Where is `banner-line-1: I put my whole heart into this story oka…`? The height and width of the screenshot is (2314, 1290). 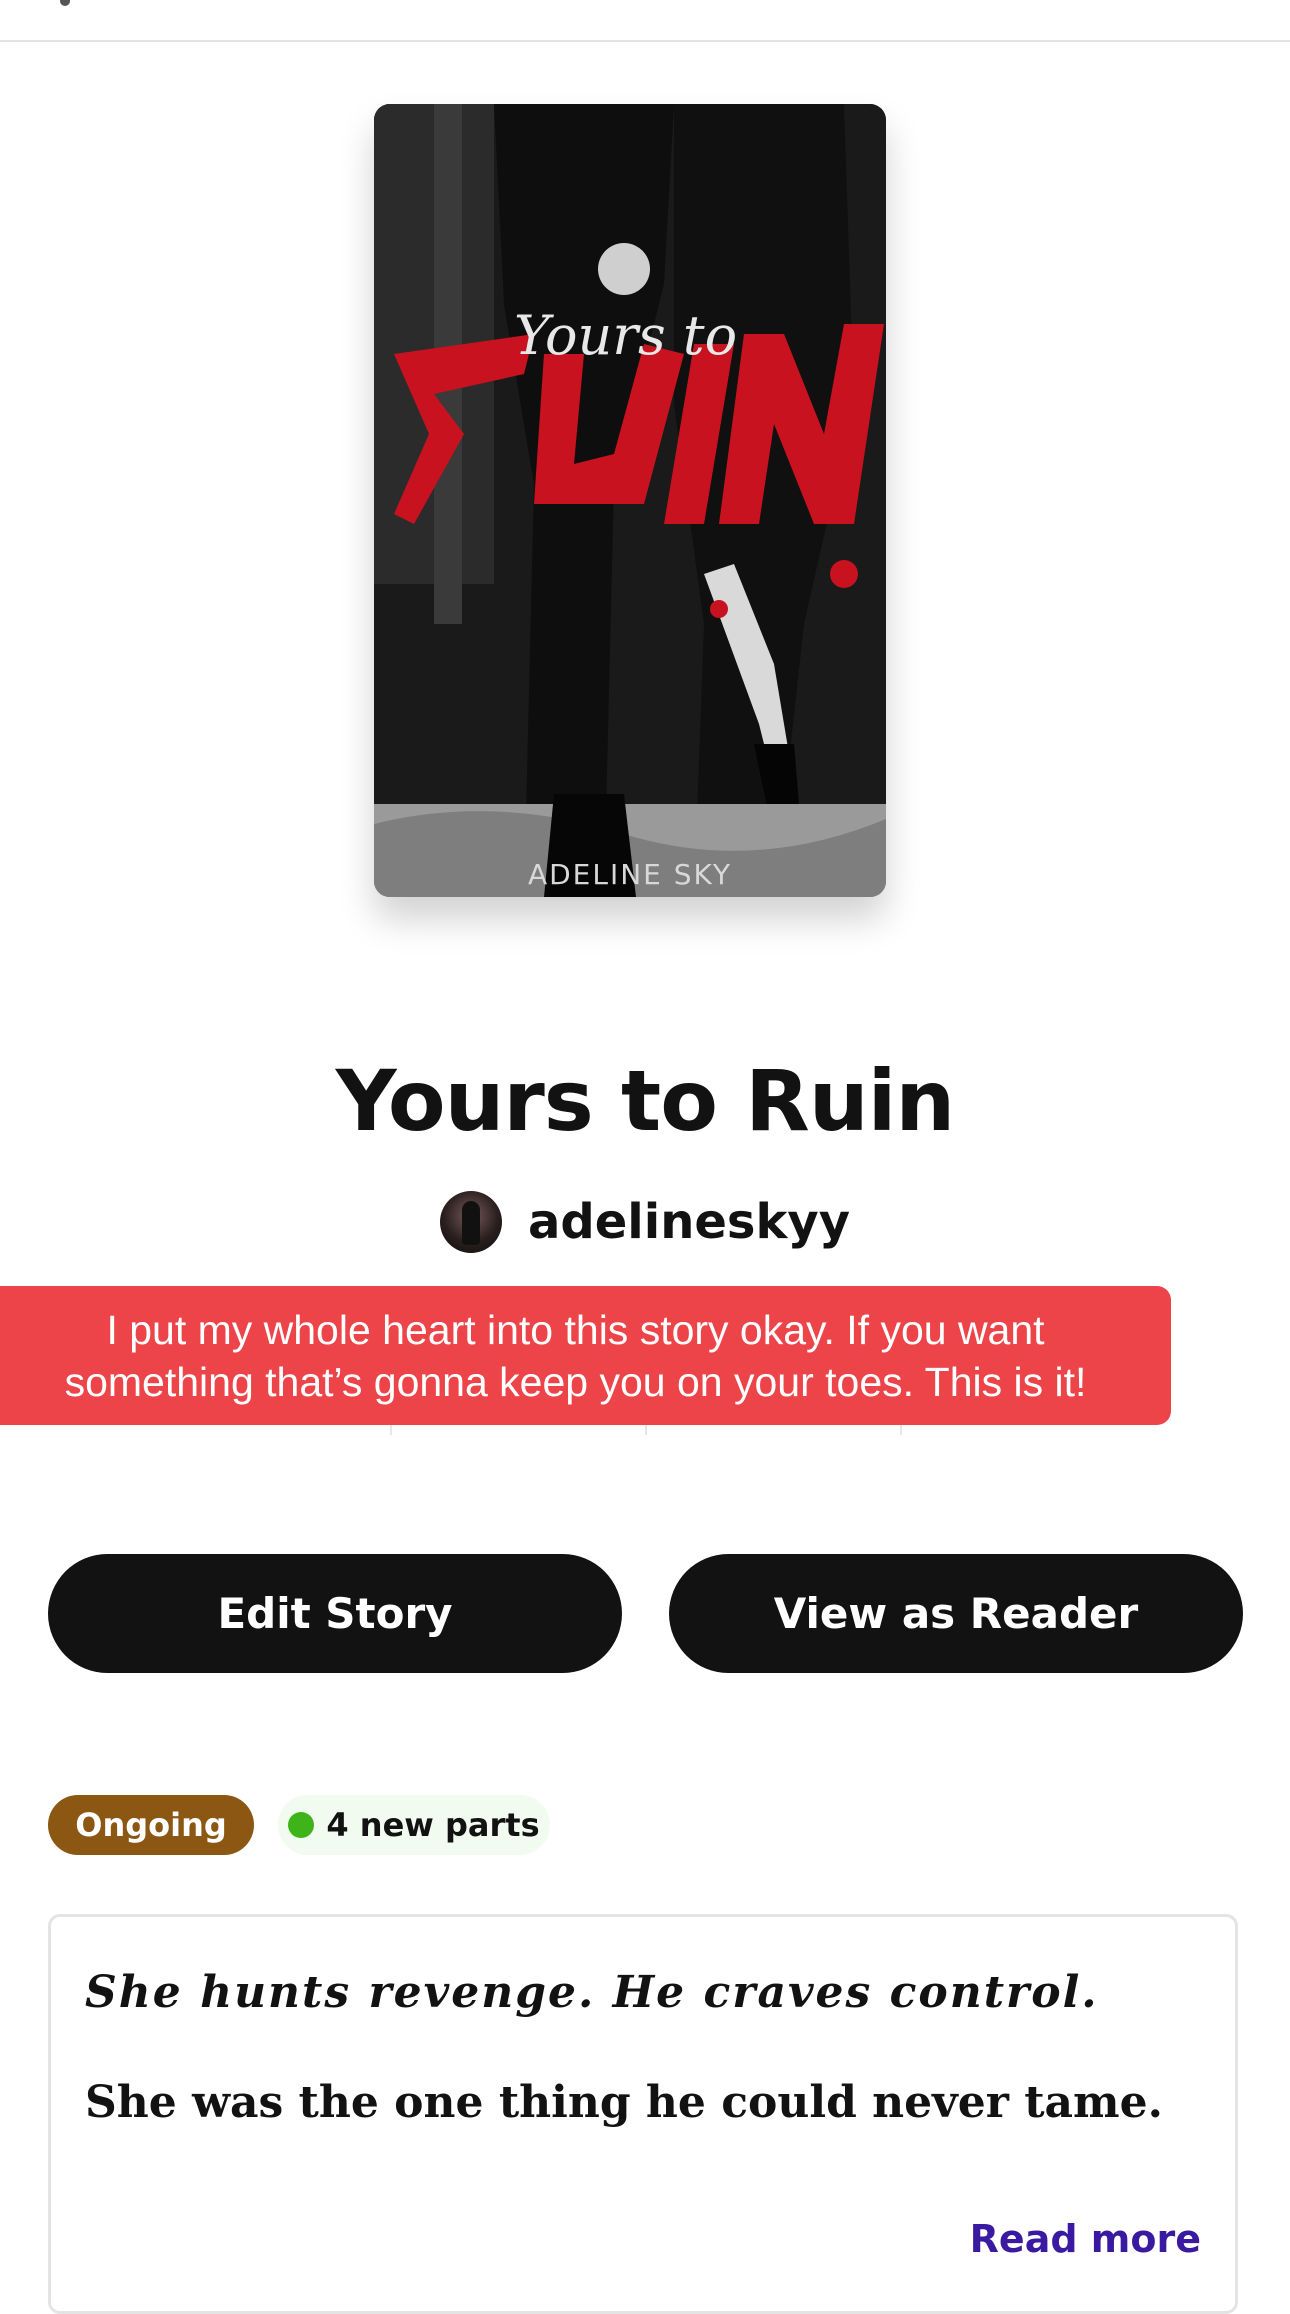
banner-line-1: I put my whole heart into this story oka… is located at coordinates (575, 1329).